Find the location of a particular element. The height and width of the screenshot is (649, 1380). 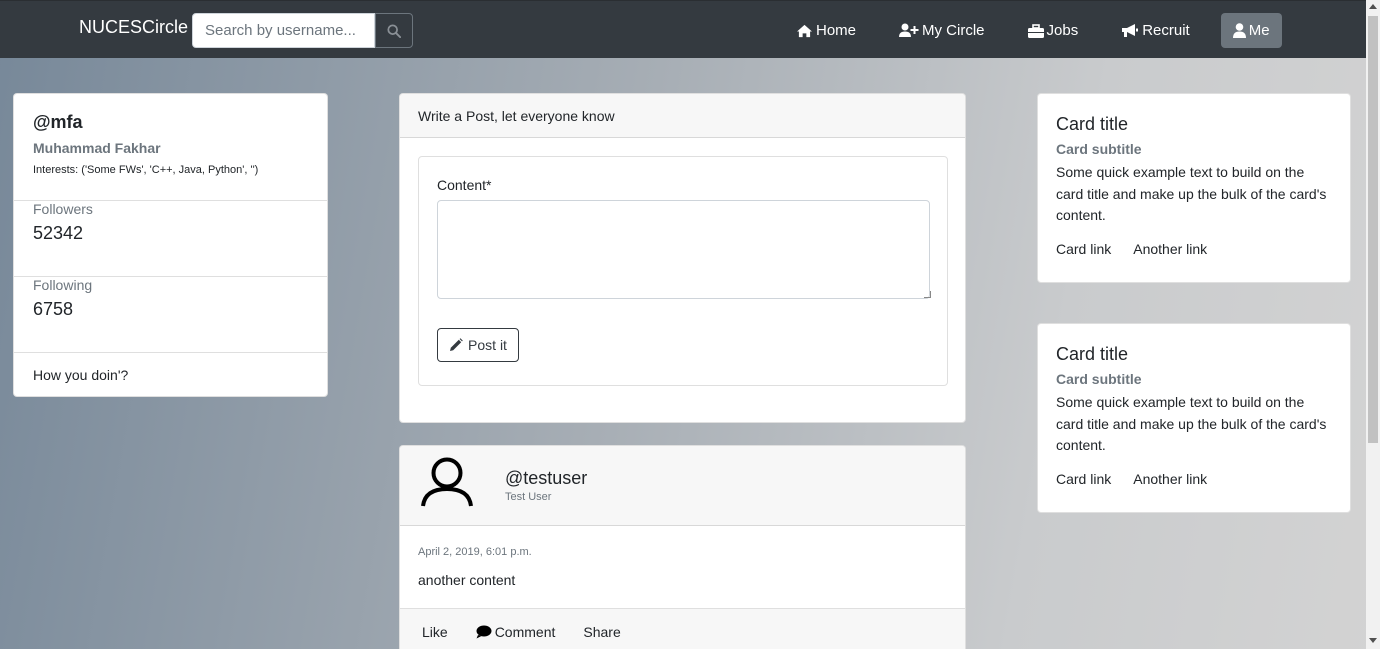

comment-icon is located at coordinates (484, 632).